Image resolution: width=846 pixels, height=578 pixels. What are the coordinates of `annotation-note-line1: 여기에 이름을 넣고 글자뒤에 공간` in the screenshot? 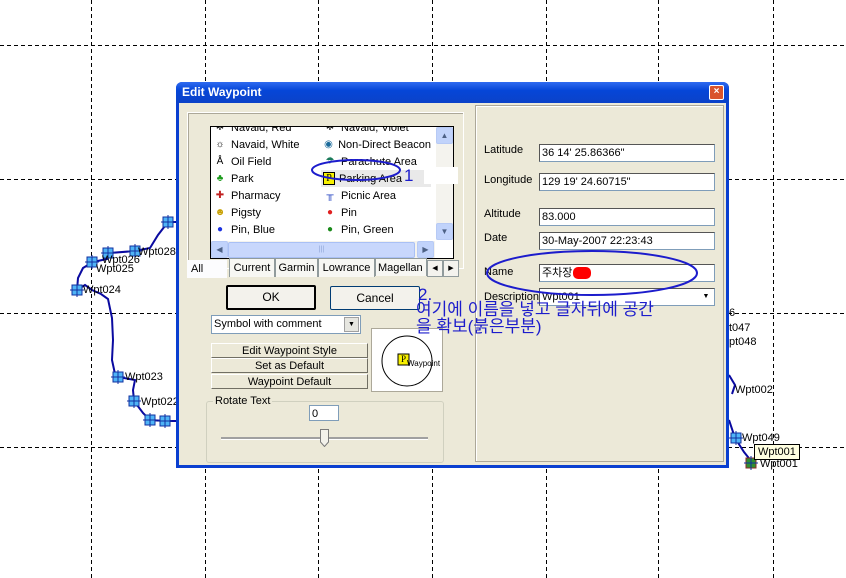 It's located at (535, 309).